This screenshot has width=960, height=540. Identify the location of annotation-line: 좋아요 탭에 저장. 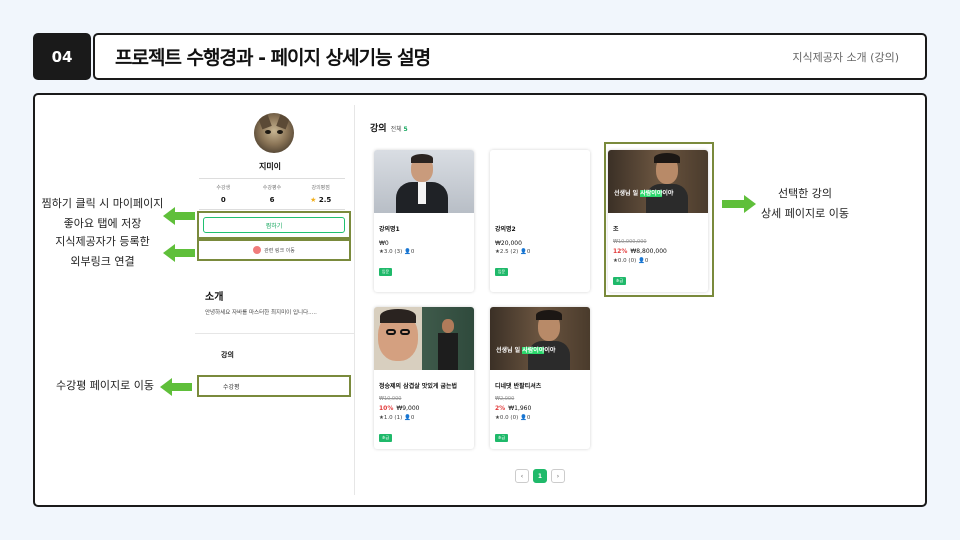
(102, 223).